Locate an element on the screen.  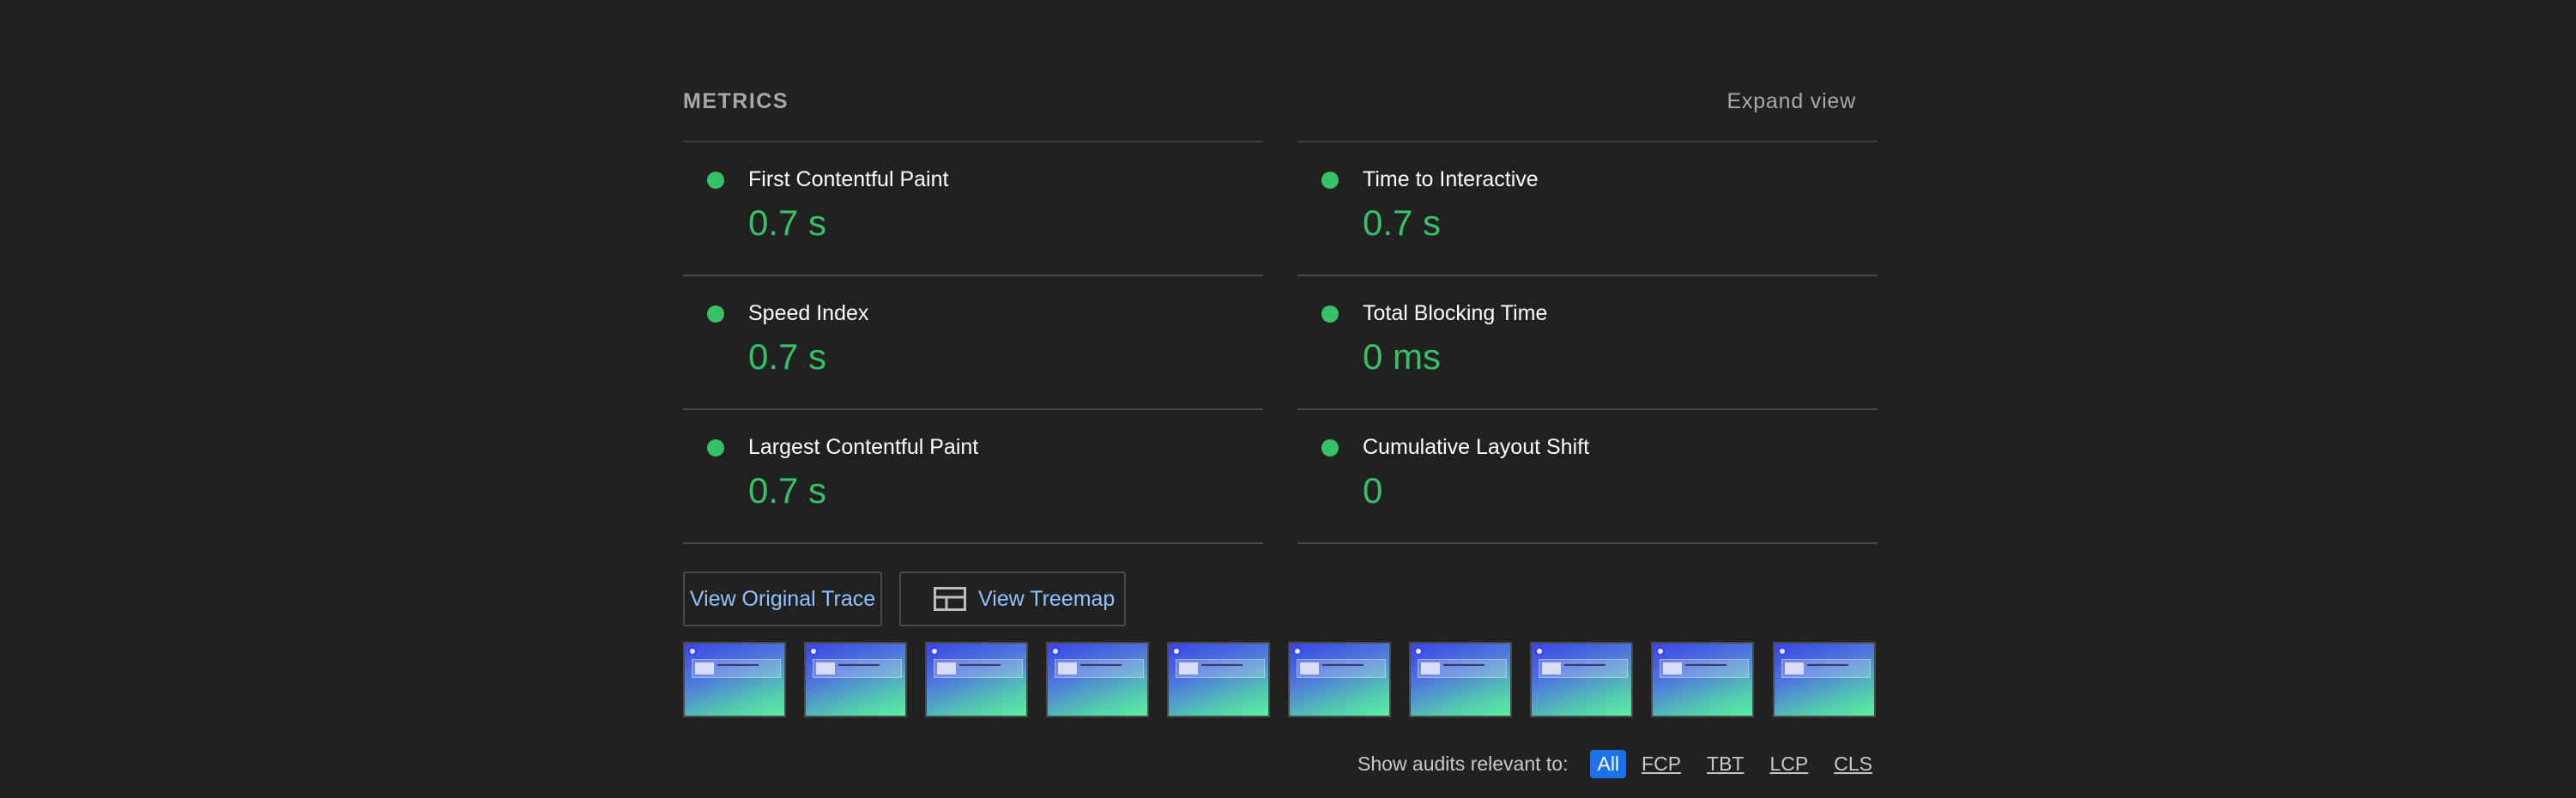
button-label: View Treemap is located at coordinates (1047, 599).